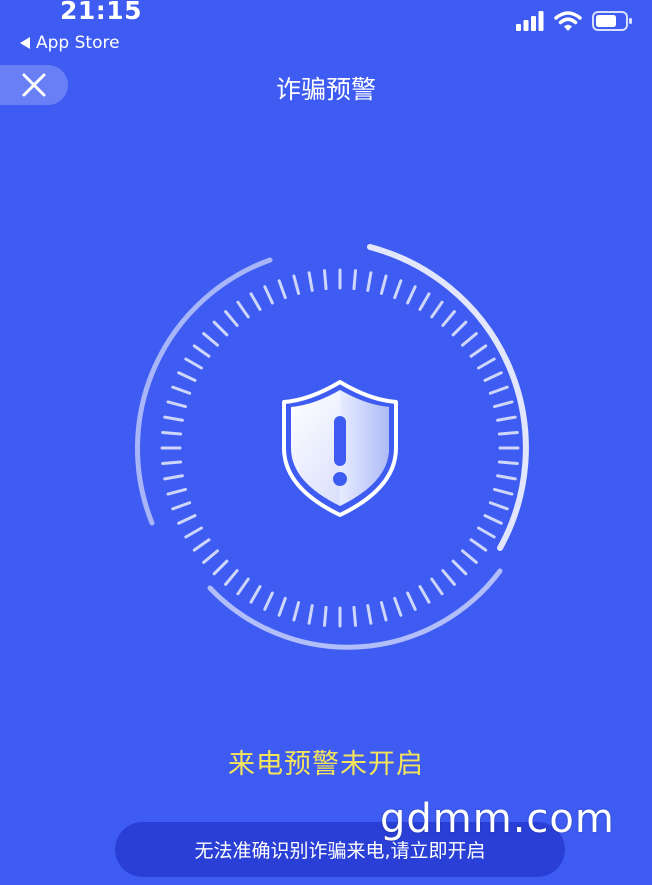 This screenshot has height=885, width=652. I want to click on page-title: 诈骗预警, so click(325, 89).